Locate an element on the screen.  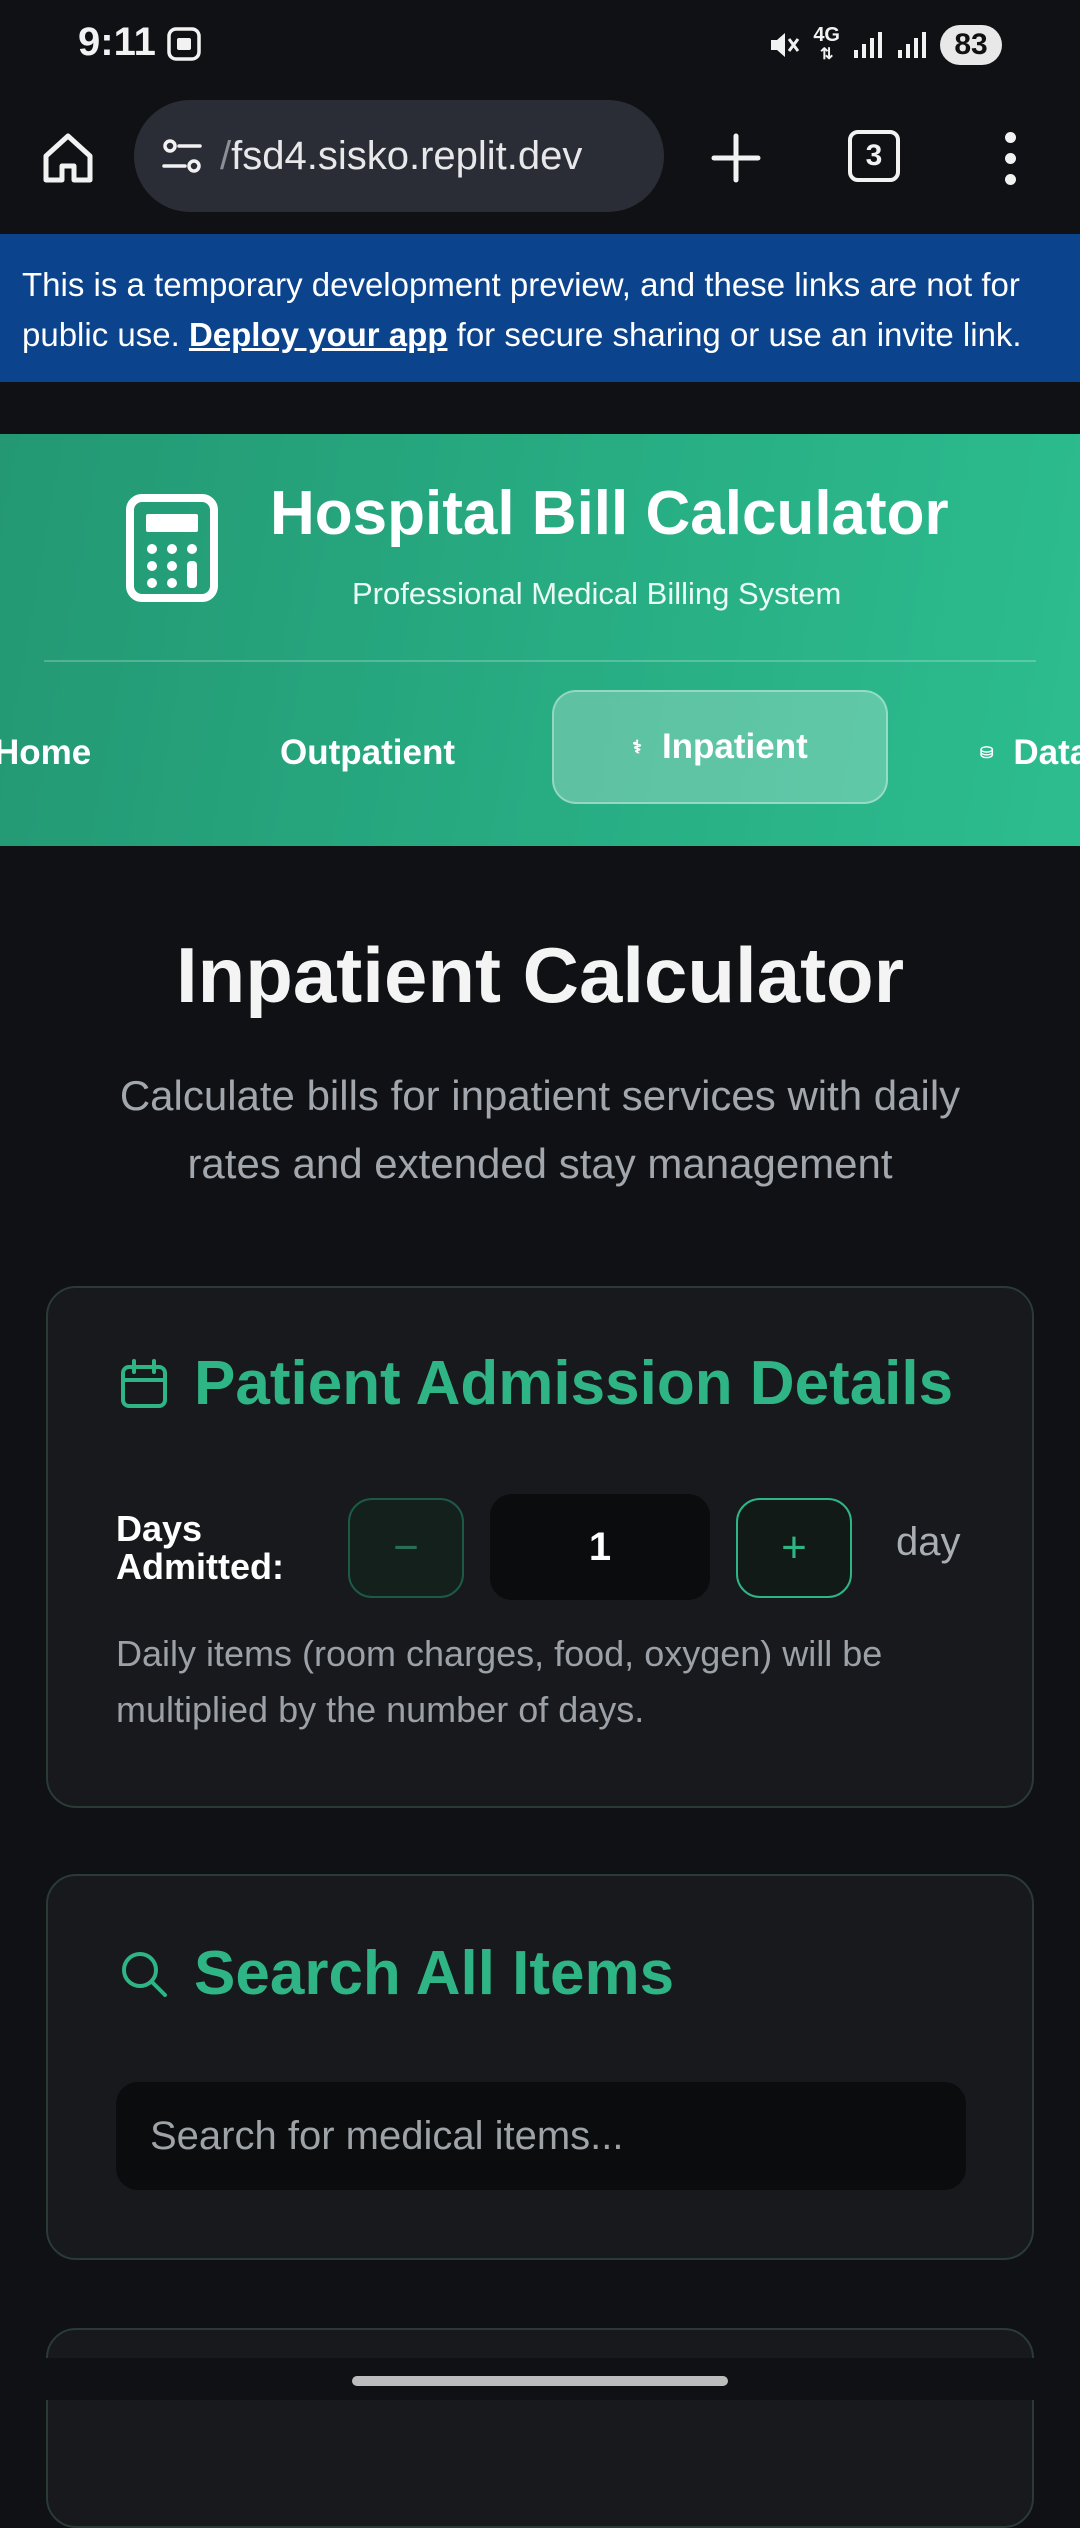
nav-tab-home: Home is located at coordinates (45, 753).